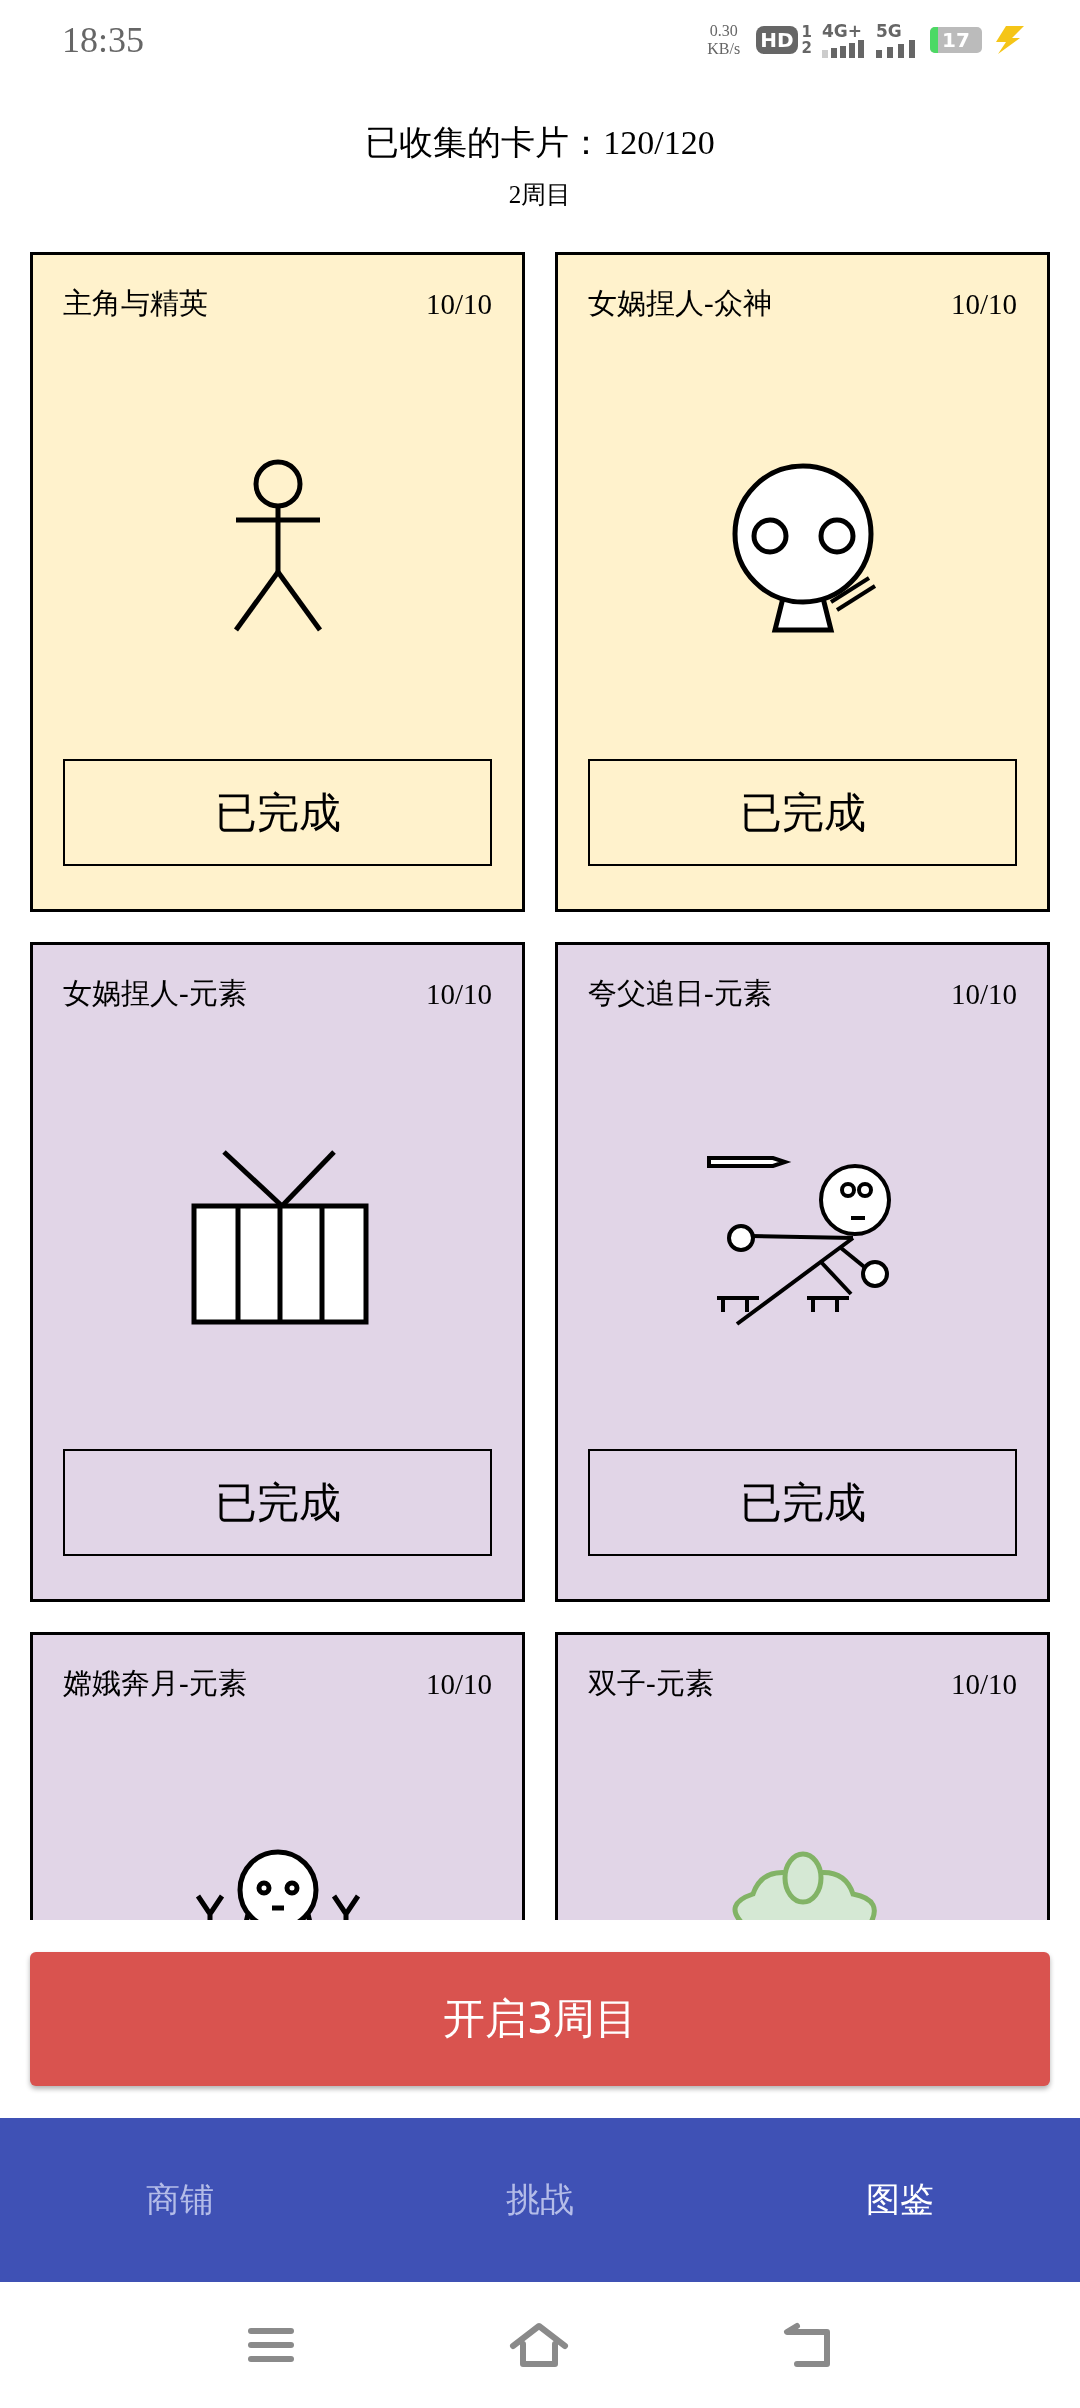 The width and height of the screenshot is (1080, 2408). I want to click on collection-card: 主角与精英 10/10 已完成, so click(277, 582).